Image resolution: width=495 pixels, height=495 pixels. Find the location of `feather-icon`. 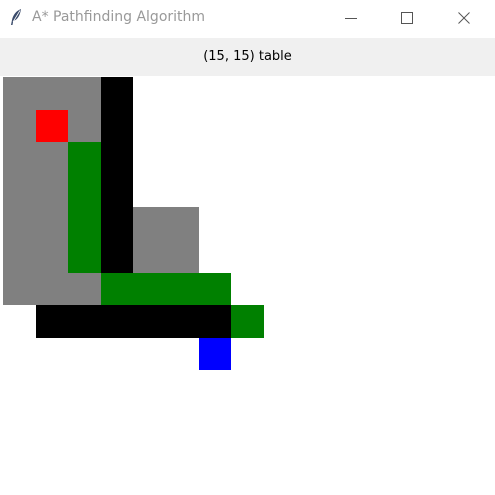

feather-icon is located at coordinates (16, 17).